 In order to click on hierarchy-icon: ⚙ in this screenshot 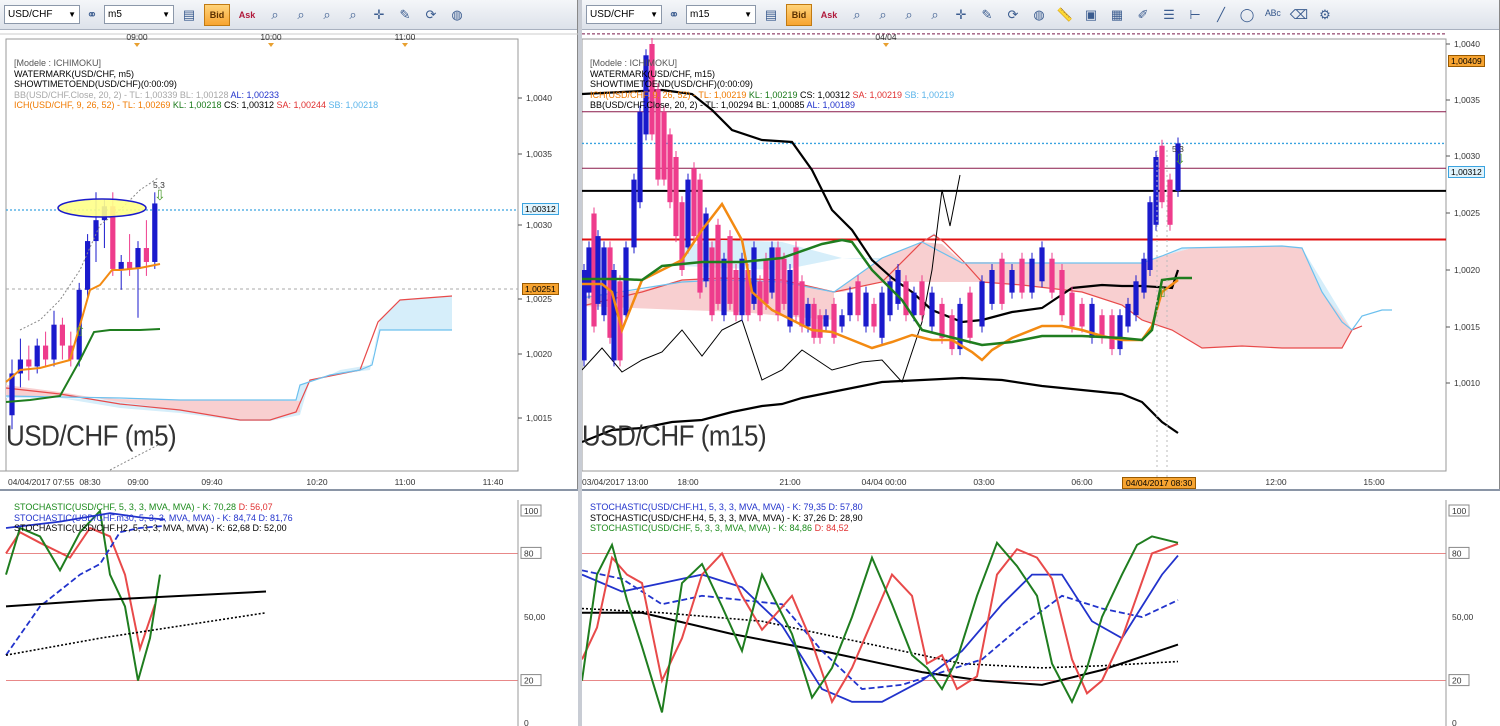, I will do `click(1325, 15)`.